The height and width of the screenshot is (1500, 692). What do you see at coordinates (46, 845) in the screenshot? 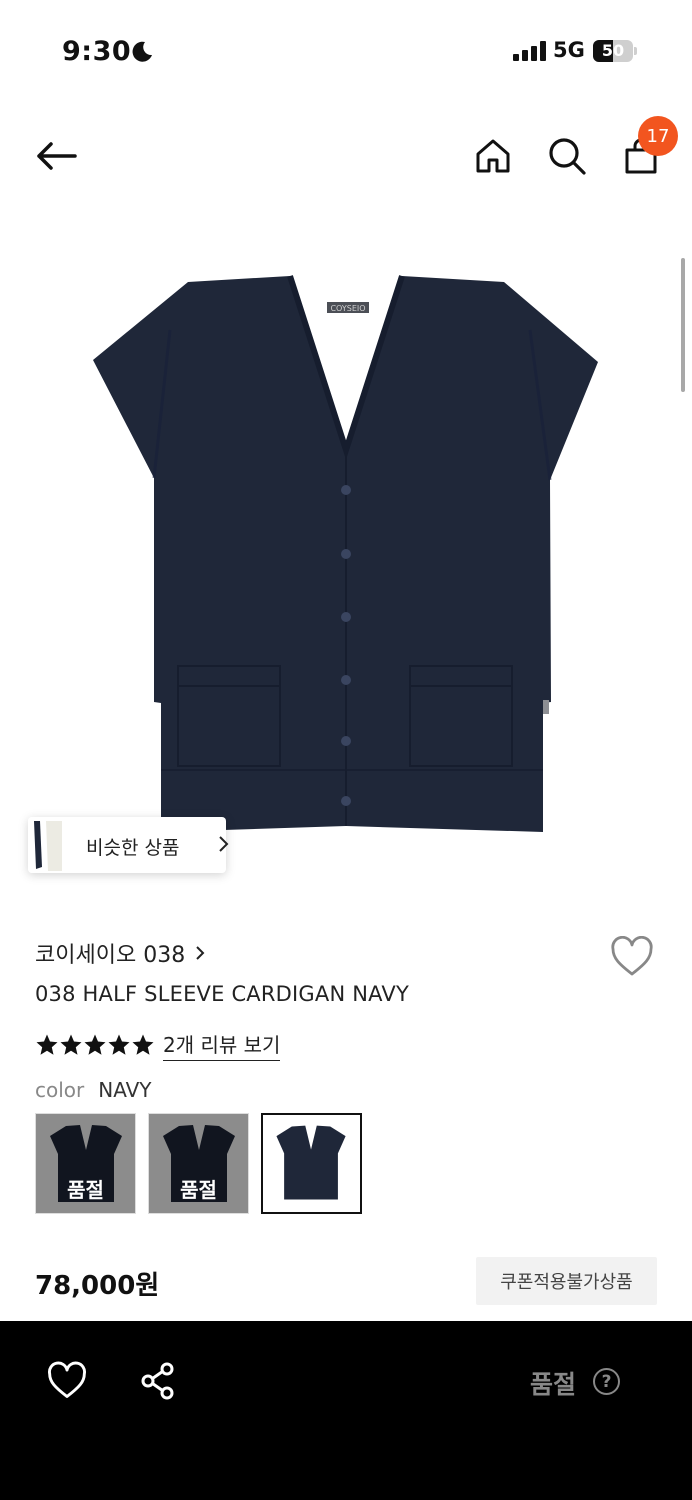
I see `similar-product-thumbnail` at bounding box center [46, 845].